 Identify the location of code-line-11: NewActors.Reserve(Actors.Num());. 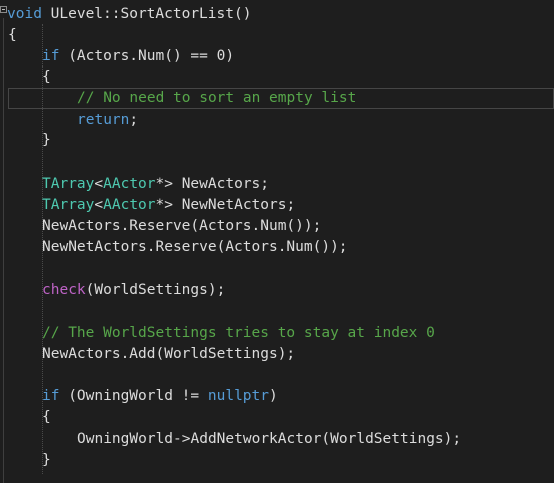
(181, 226).